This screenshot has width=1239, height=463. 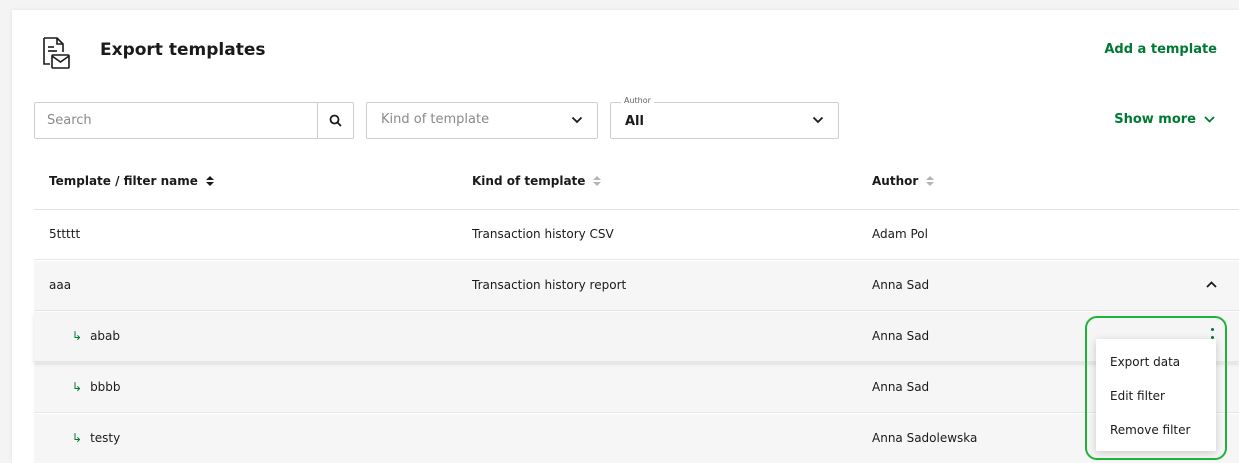 I want to click on table-row-child: ↳ bbbb Anna Sad, so click(x=636, y=388).